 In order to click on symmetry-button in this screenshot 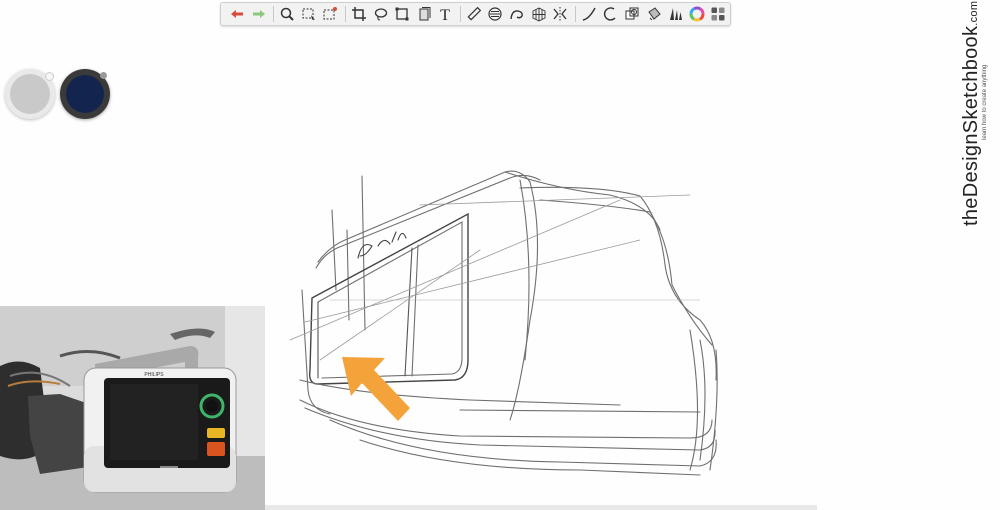, I will do `click(560, 14)`.